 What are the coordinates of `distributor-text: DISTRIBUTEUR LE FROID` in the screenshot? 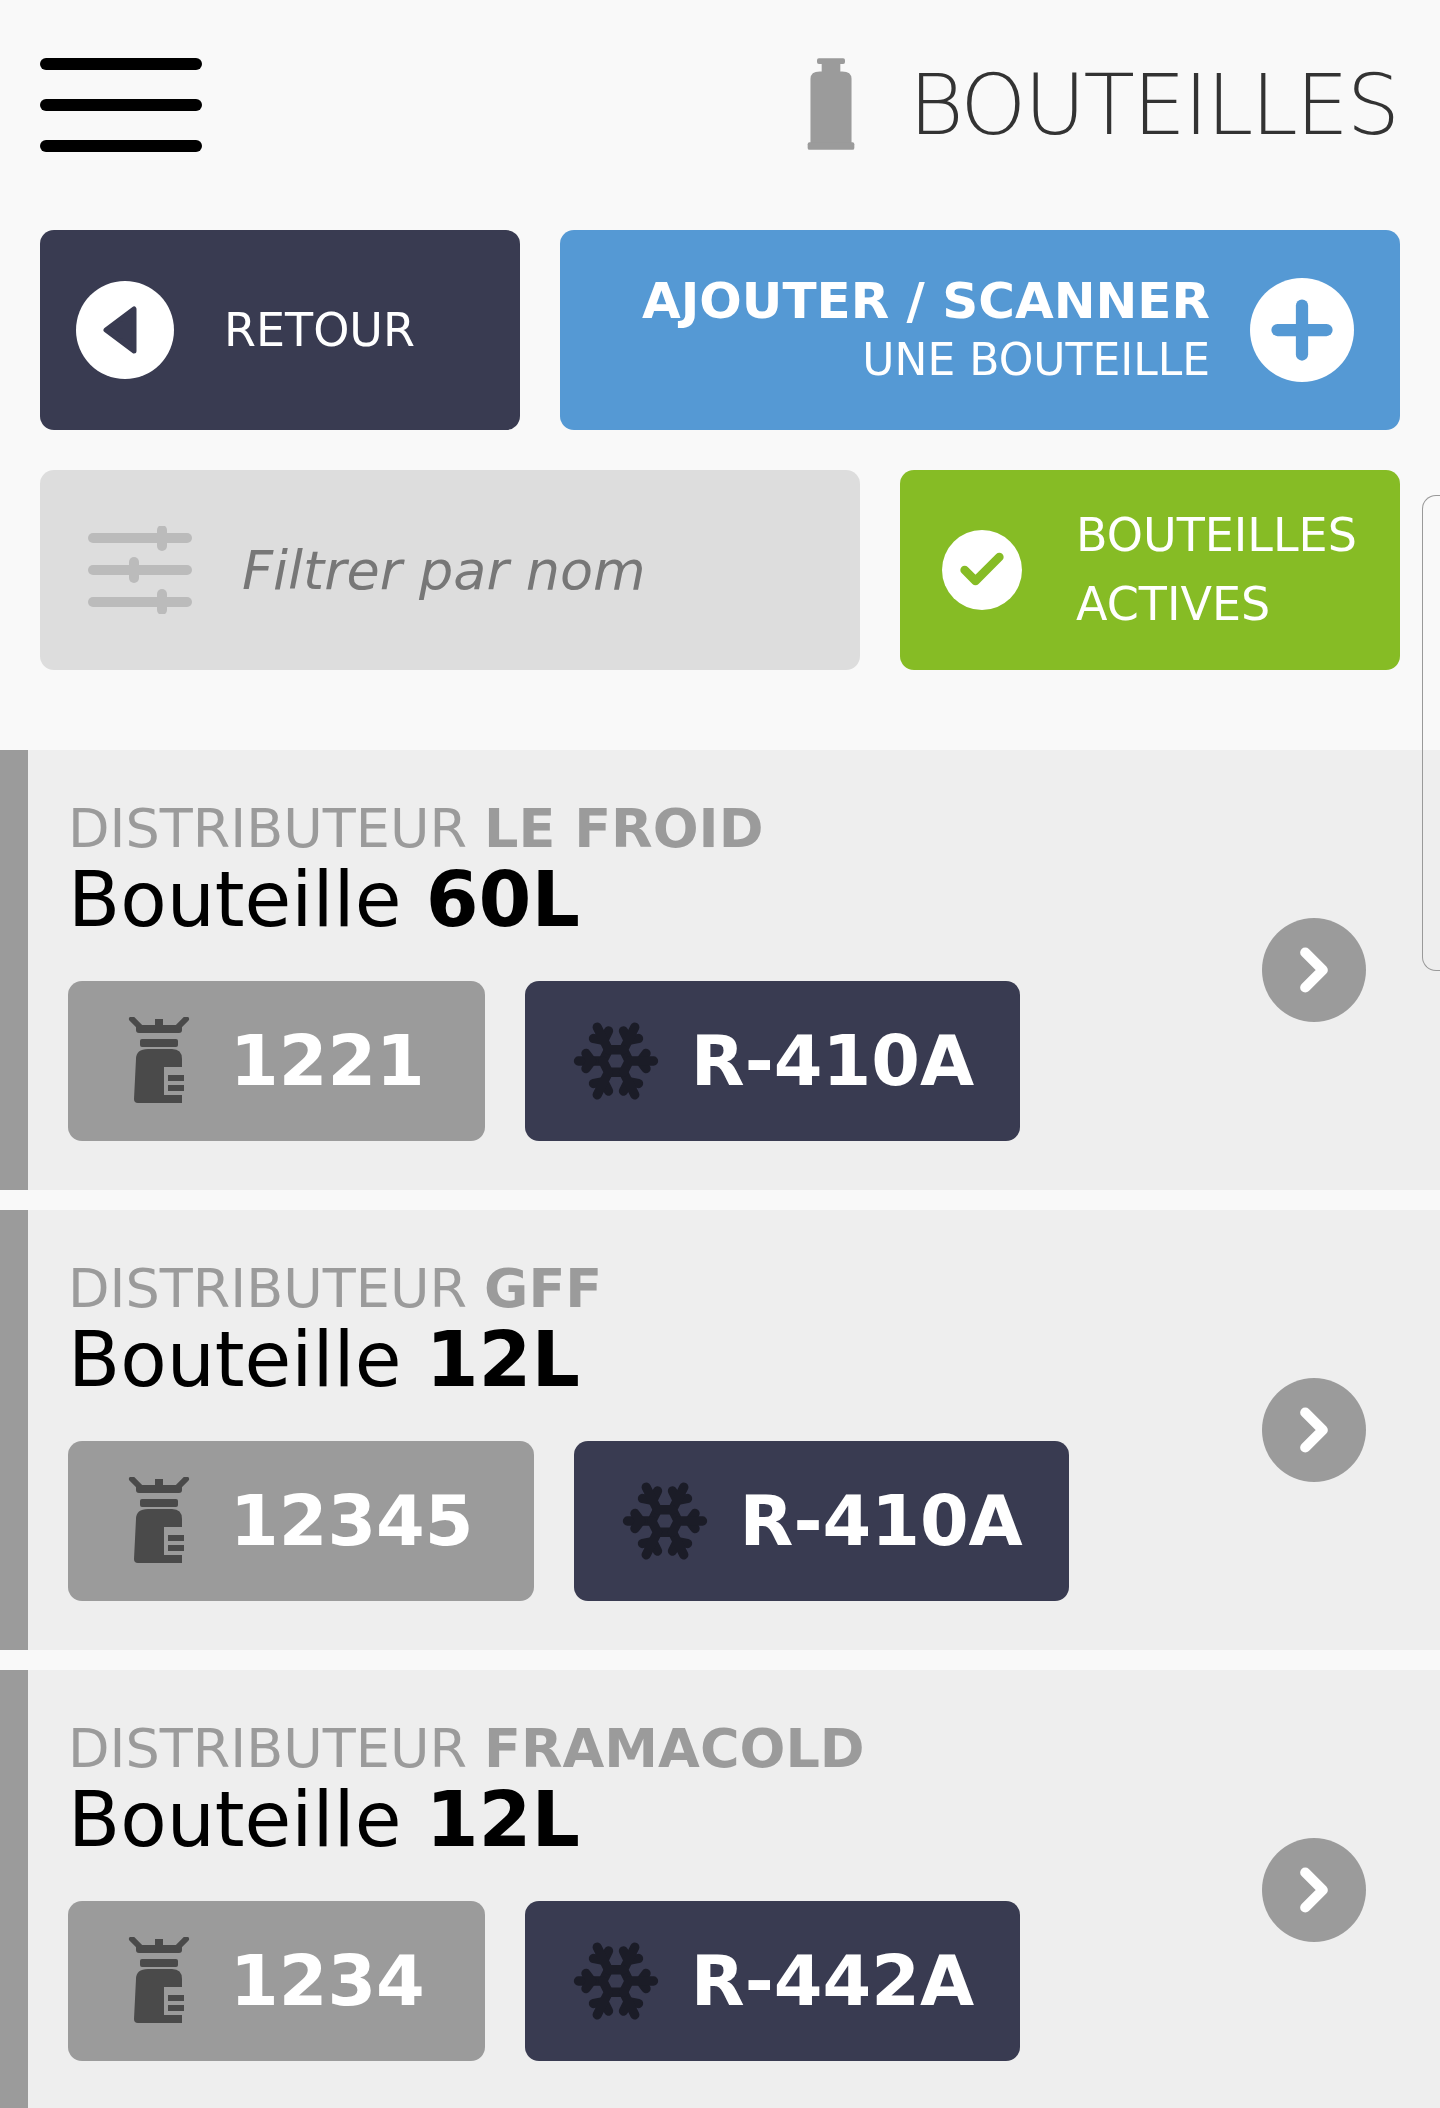 It's located at (416, 828).